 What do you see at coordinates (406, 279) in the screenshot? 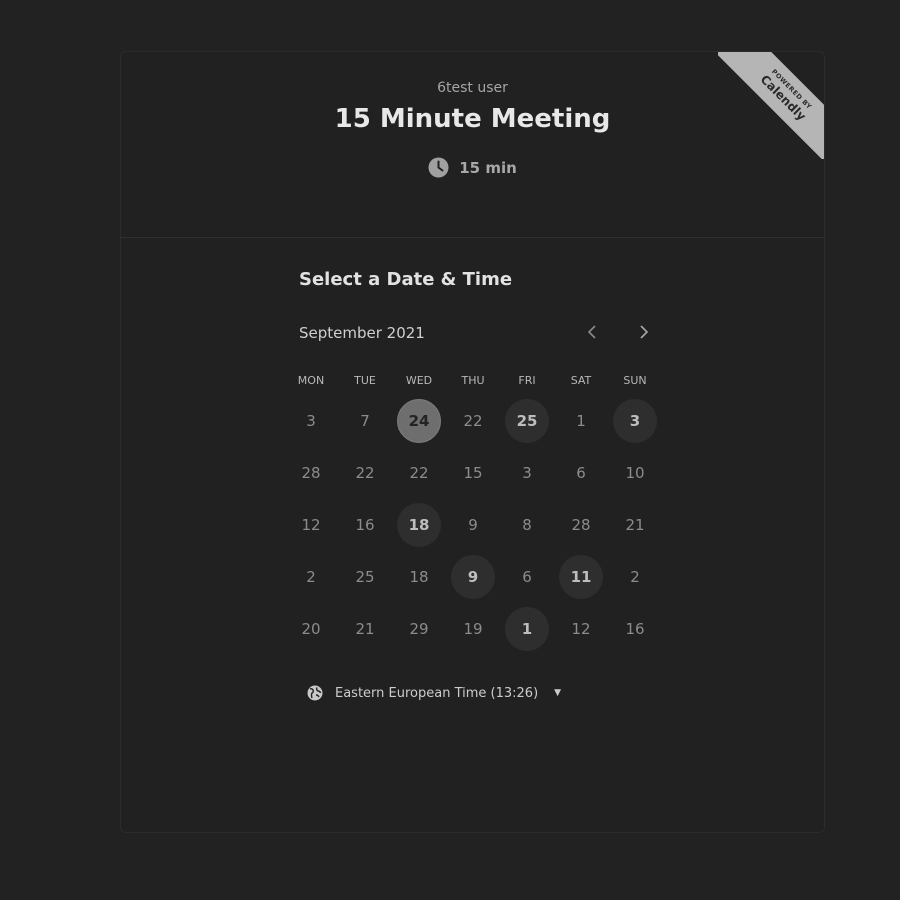
I see `select-date-title: Select a Date & Time` at bounding box center [406, 279].